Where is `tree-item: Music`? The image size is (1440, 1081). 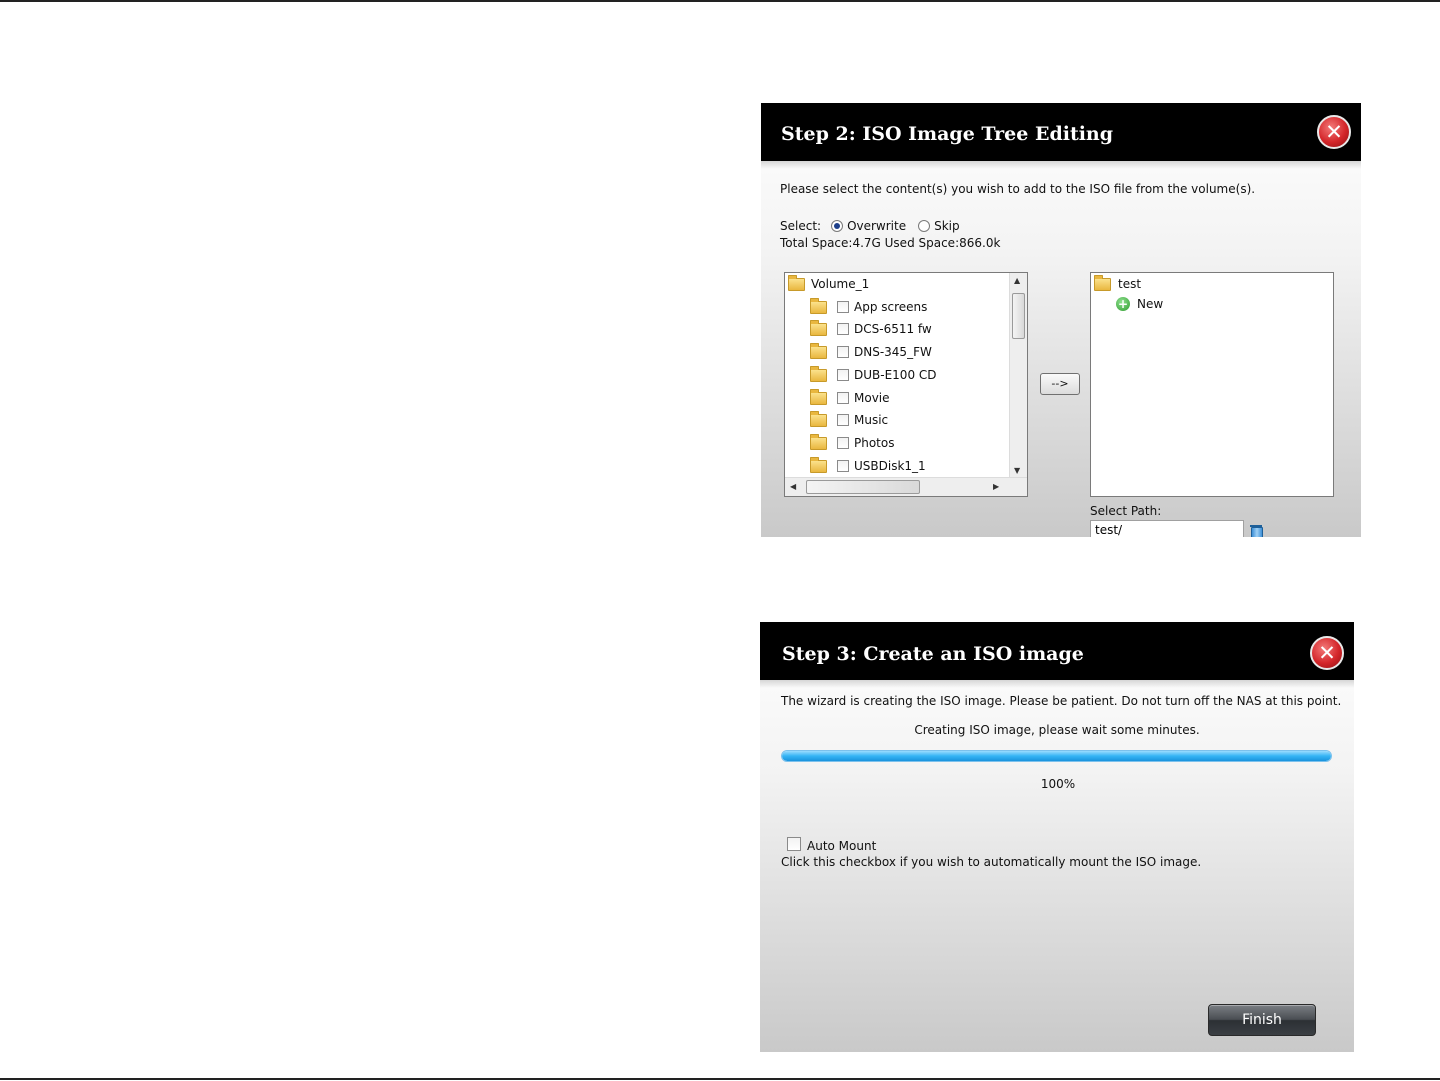
tree-item: Music is located at coordinates (849, 419).